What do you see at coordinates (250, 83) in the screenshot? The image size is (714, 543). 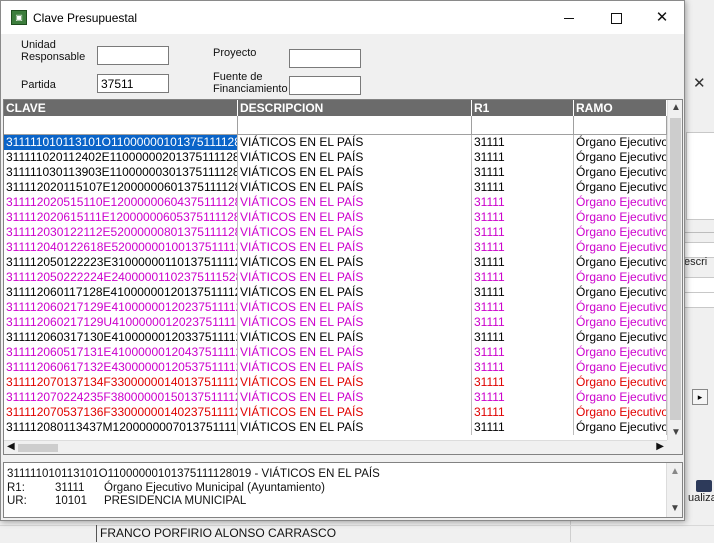 I see `fuente-financiamiento-label: Fuente de Financiamiento` at bounding box center [250, 83].